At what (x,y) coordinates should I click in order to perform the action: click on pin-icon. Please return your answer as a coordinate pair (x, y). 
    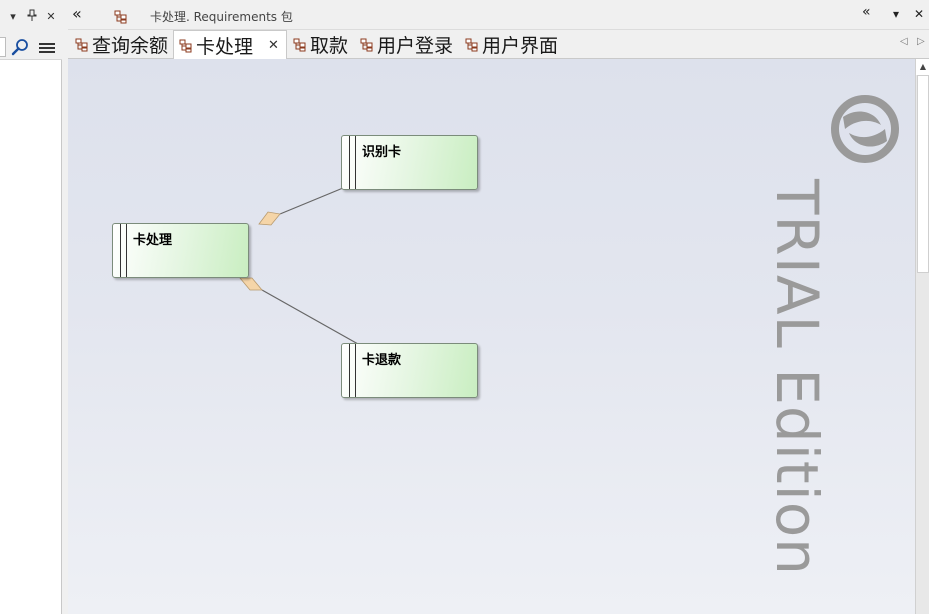
    Looking at the image, I should click on (32, 15).